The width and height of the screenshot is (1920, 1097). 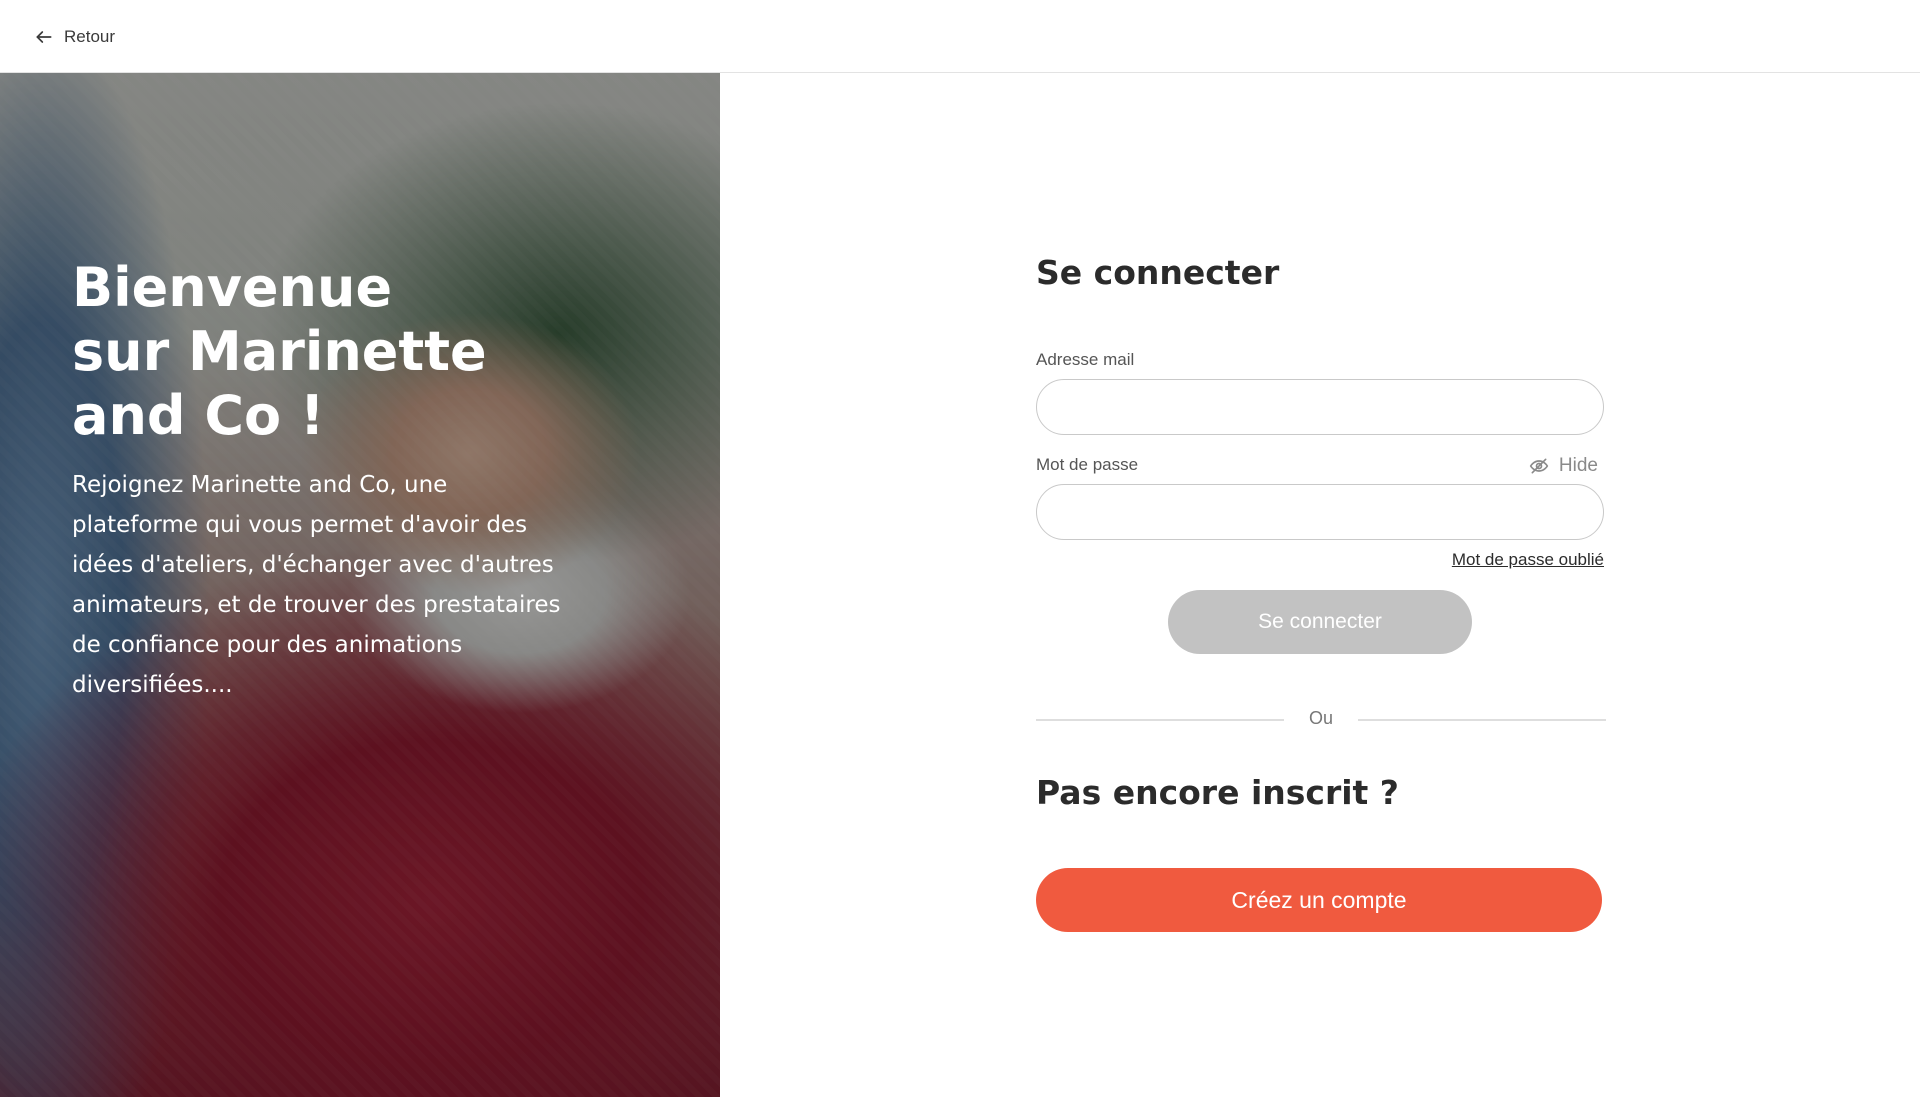 What do you see at coordinates (1320, 718) in the screenshot?
I see `divider-label: Ou` at bounding box center [1320, 718].